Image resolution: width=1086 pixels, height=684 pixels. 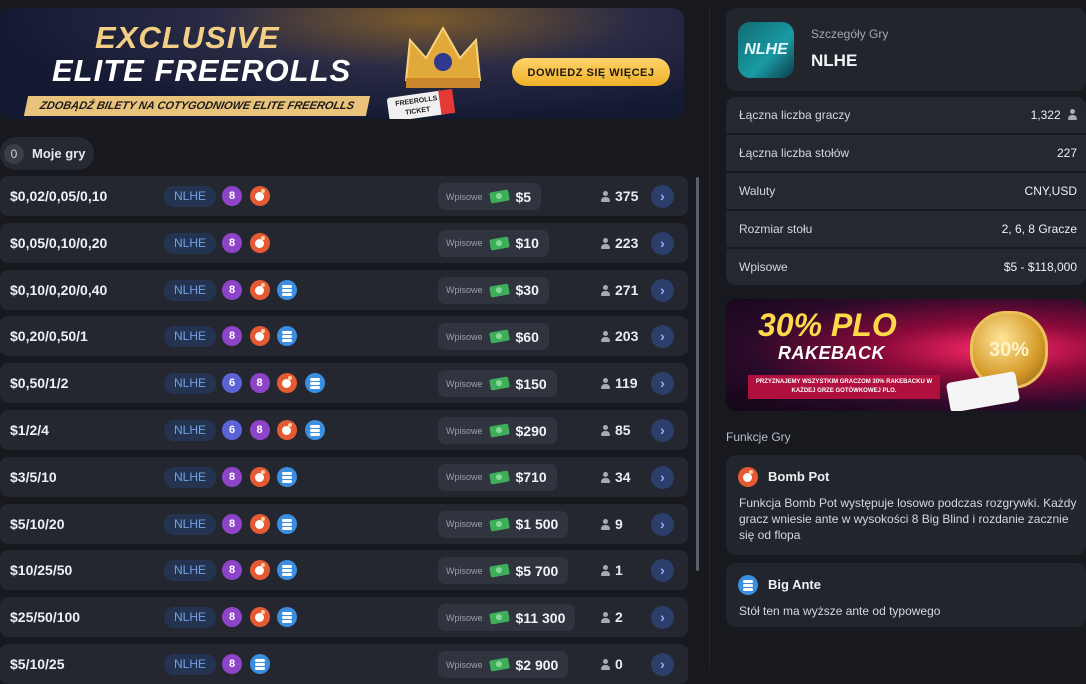 I want to click on buyin-amount: $2 900, so click(x=537, y=664).